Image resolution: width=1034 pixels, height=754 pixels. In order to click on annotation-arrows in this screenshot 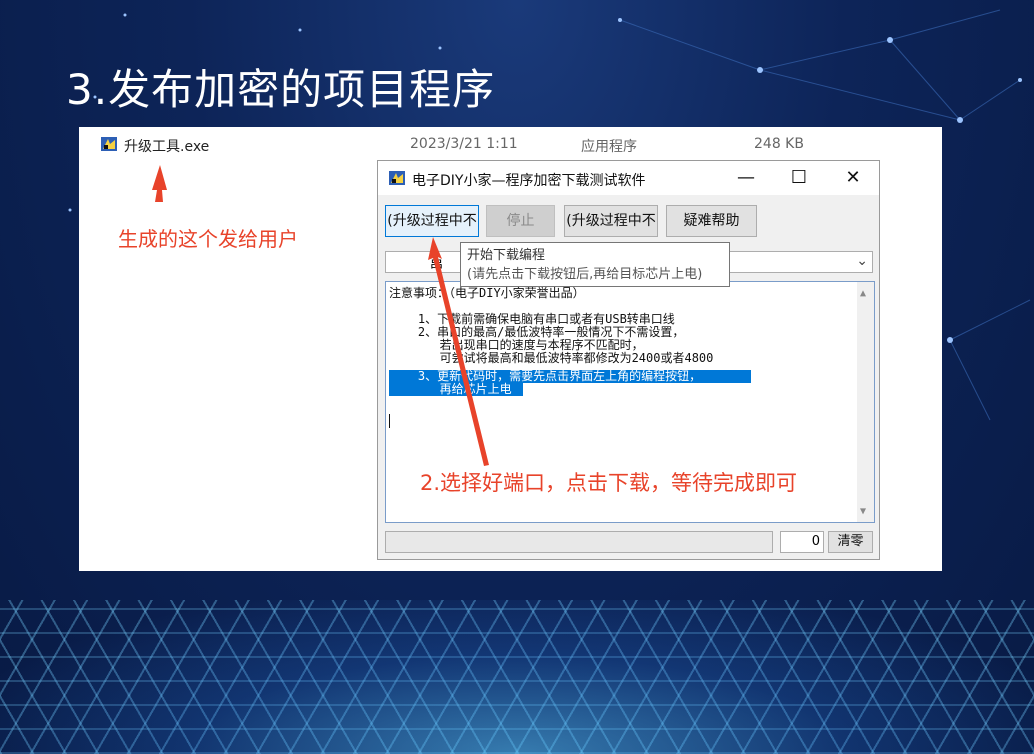, I will do `click(320, 315)`.